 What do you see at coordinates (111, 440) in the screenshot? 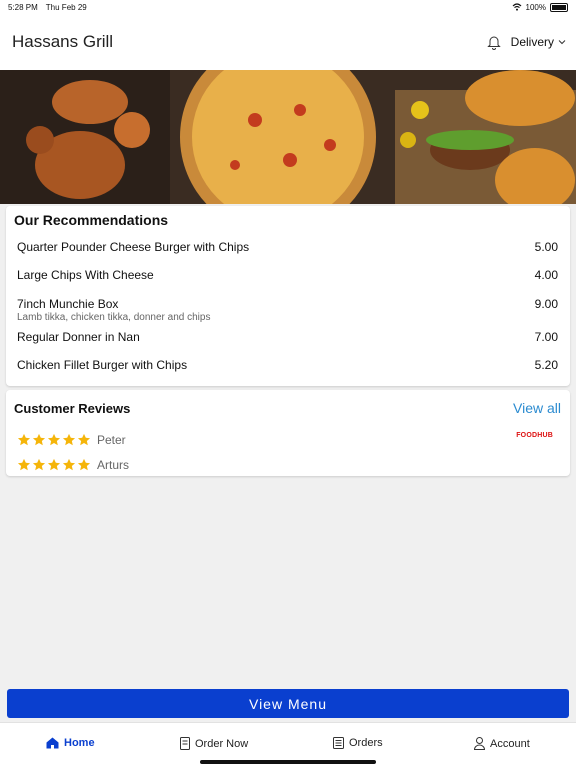
I see `reviewer-name: Peter` at bounding box center [111, 440].